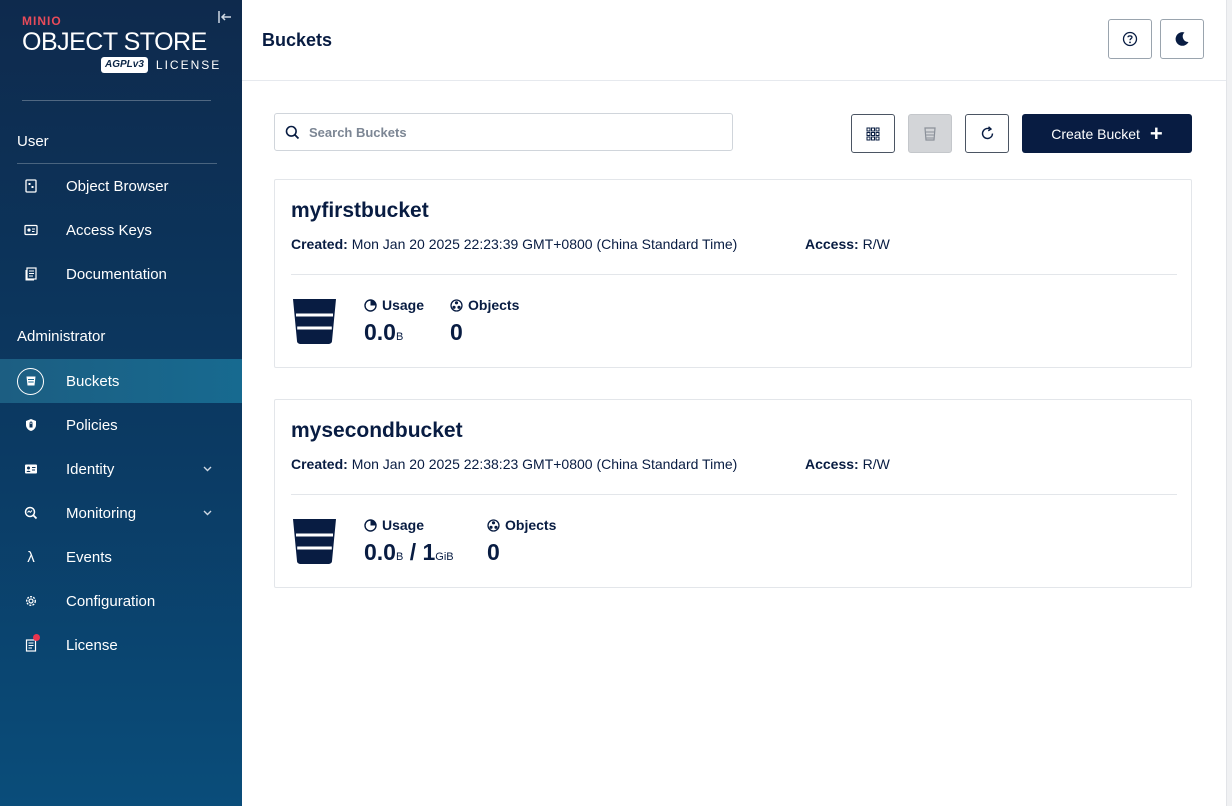 The height and width of the screenshot is (806, 1232). Describe the element at coordinates (292, 132) in the screenshot. I see `search-icon` at that location.